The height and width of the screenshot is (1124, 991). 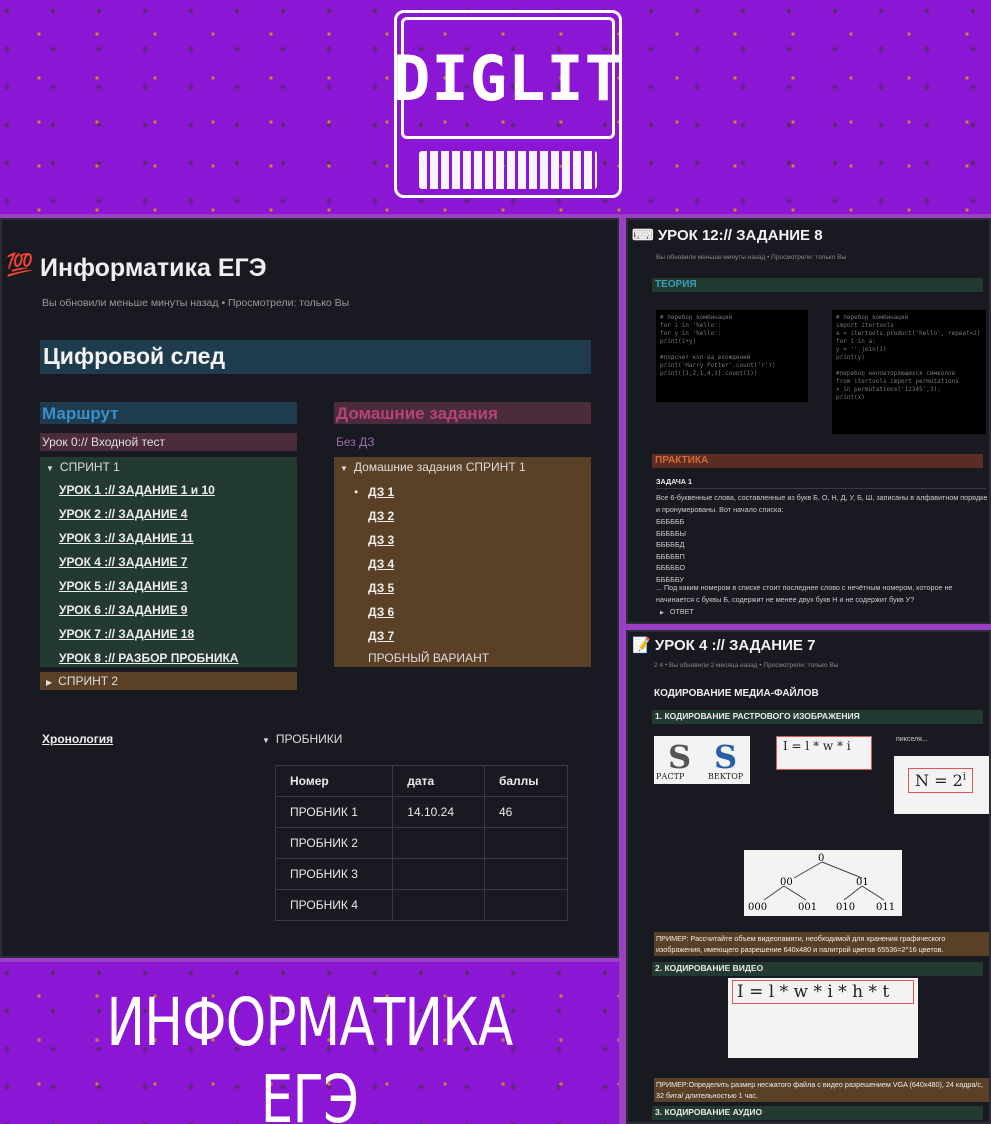 I want to click on table-row: ПРОБНИК 1 14.10.24 46, so click(x=421, y=812).